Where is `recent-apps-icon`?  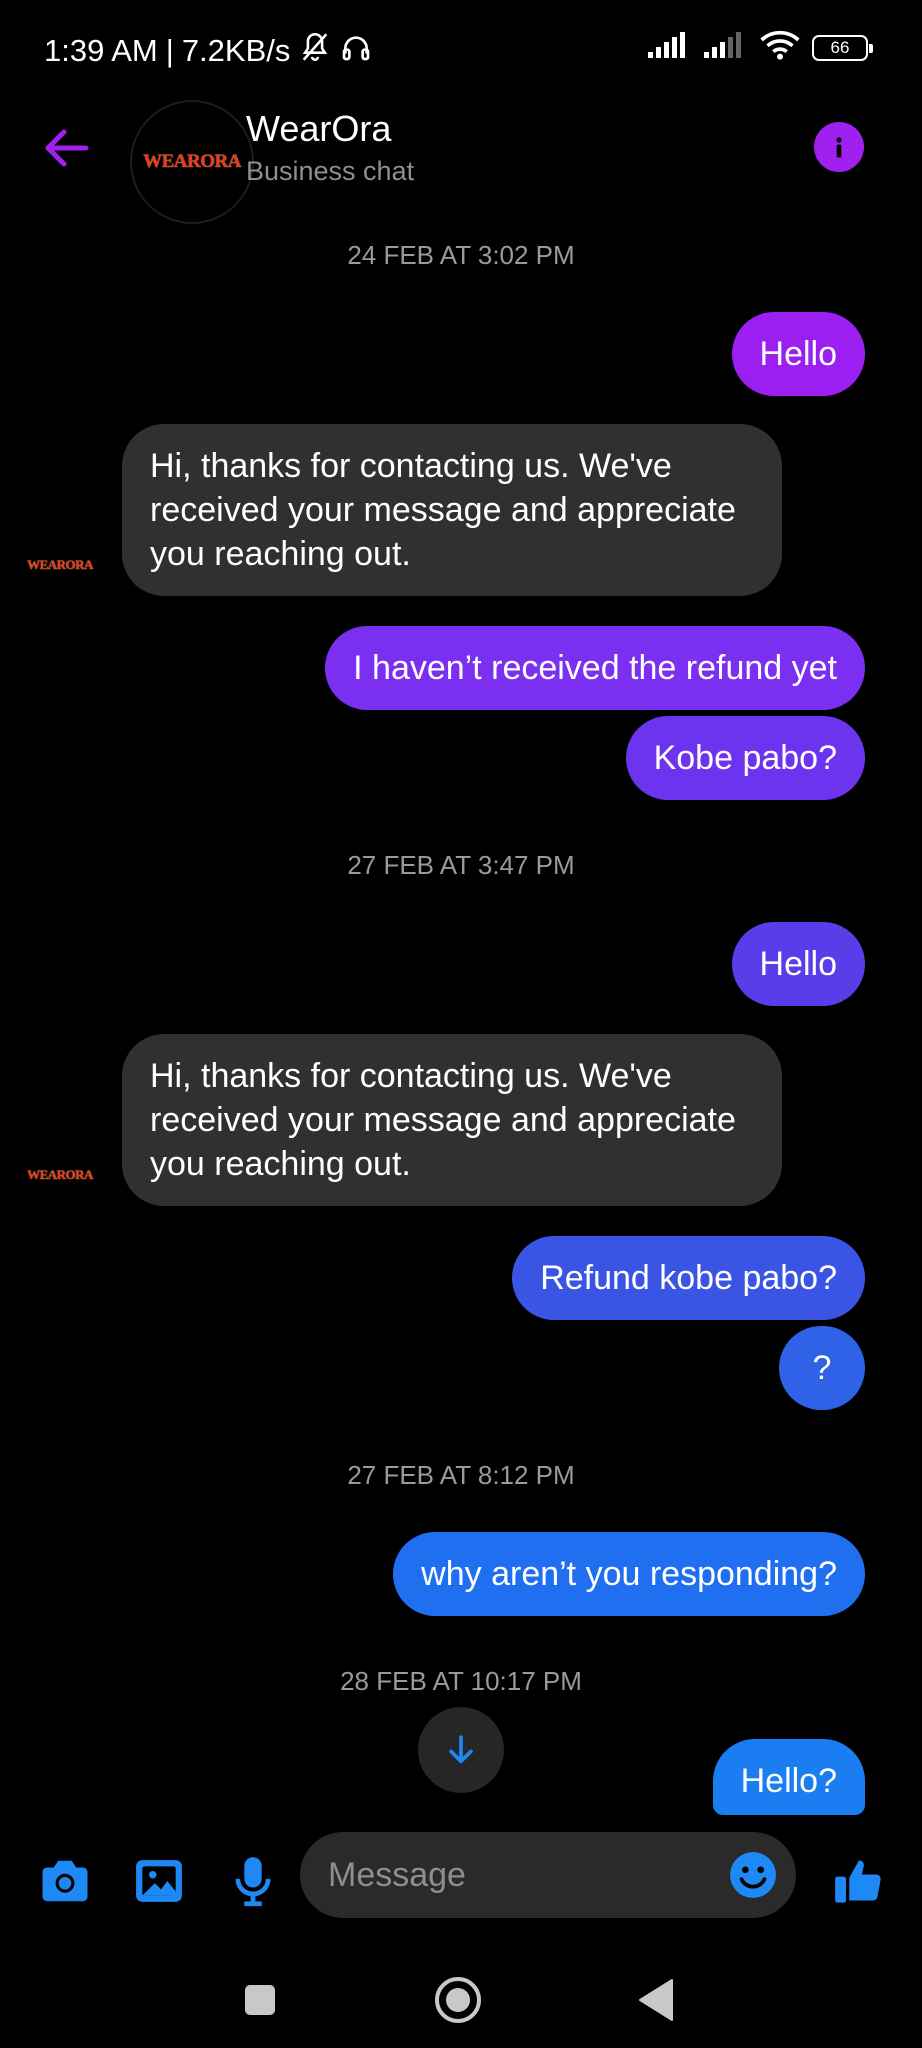 recent-apps-icon is located at coordinates (260, 2000).